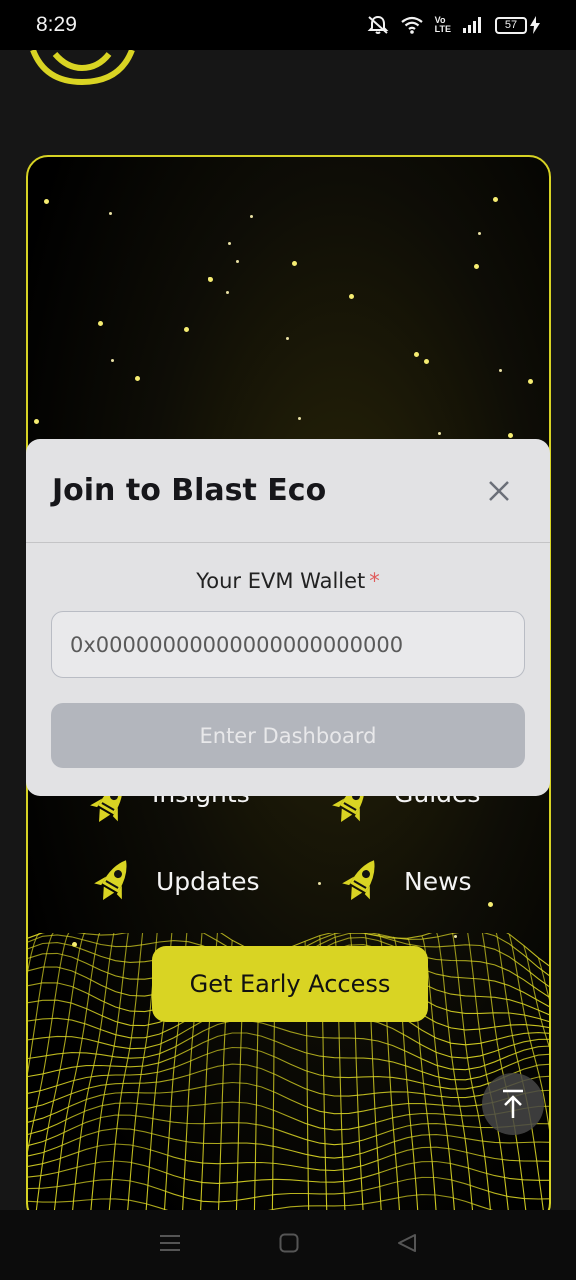 This screenshot has height=1280, width=576. What do you see at coordinates (473, 25) in the screenshot?
I see `signal-icon` at bounding box center [473, 25].